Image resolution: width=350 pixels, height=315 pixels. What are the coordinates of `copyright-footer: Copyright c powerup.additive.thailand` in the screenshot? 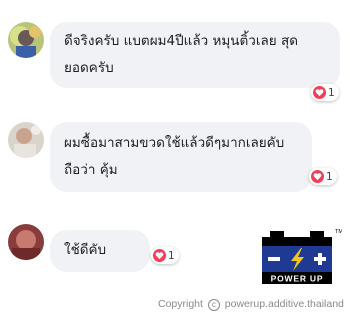 It's located at (251, 304).